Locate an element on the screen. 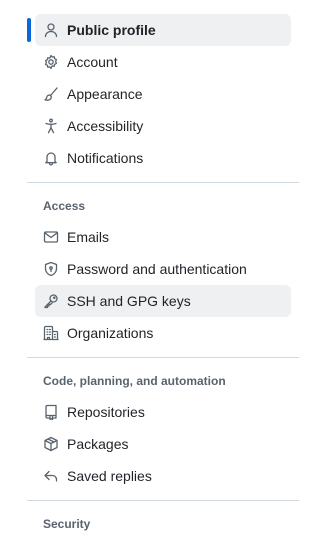 This screenshot has width=320, height=539. sidebar-item-repositories: Repositories is located at coordinates (163, 412).